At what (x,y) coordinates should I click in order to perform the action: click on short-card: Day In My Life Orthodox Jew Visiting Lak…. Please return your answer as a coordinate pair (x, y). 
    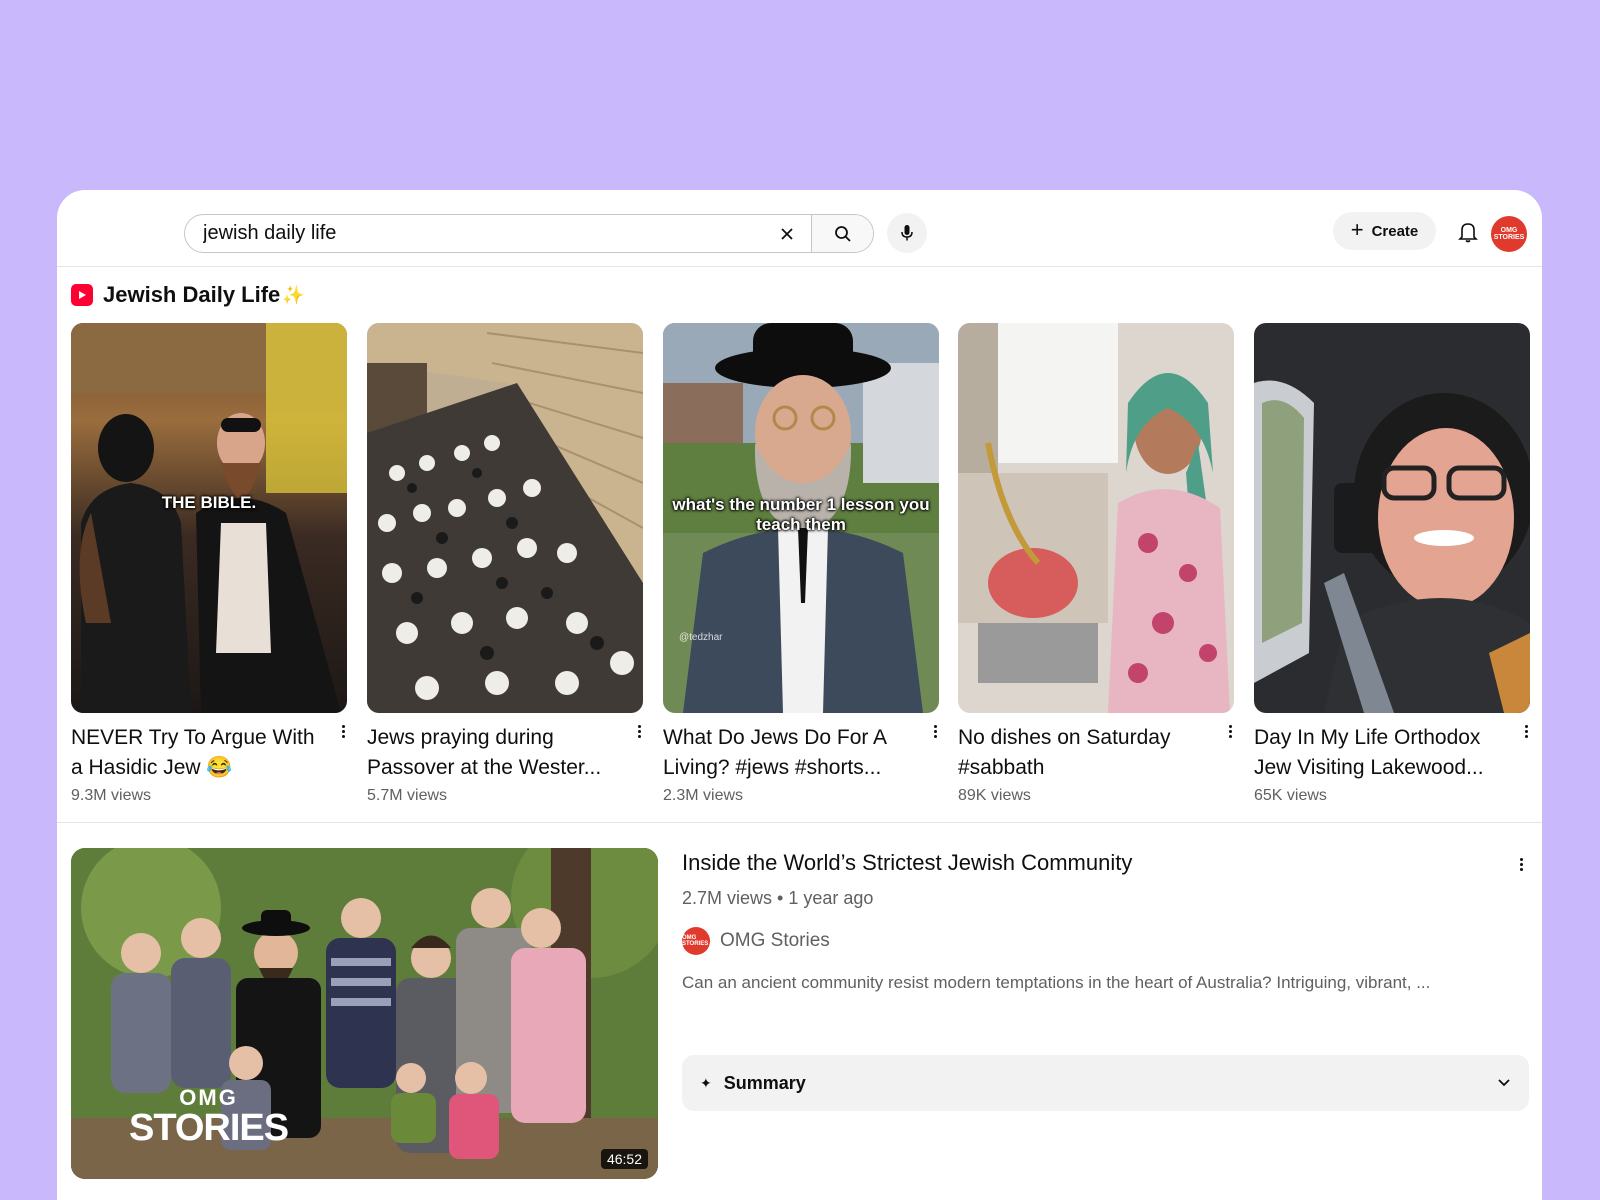
    Looking at the image, I should click on (1392, 564).